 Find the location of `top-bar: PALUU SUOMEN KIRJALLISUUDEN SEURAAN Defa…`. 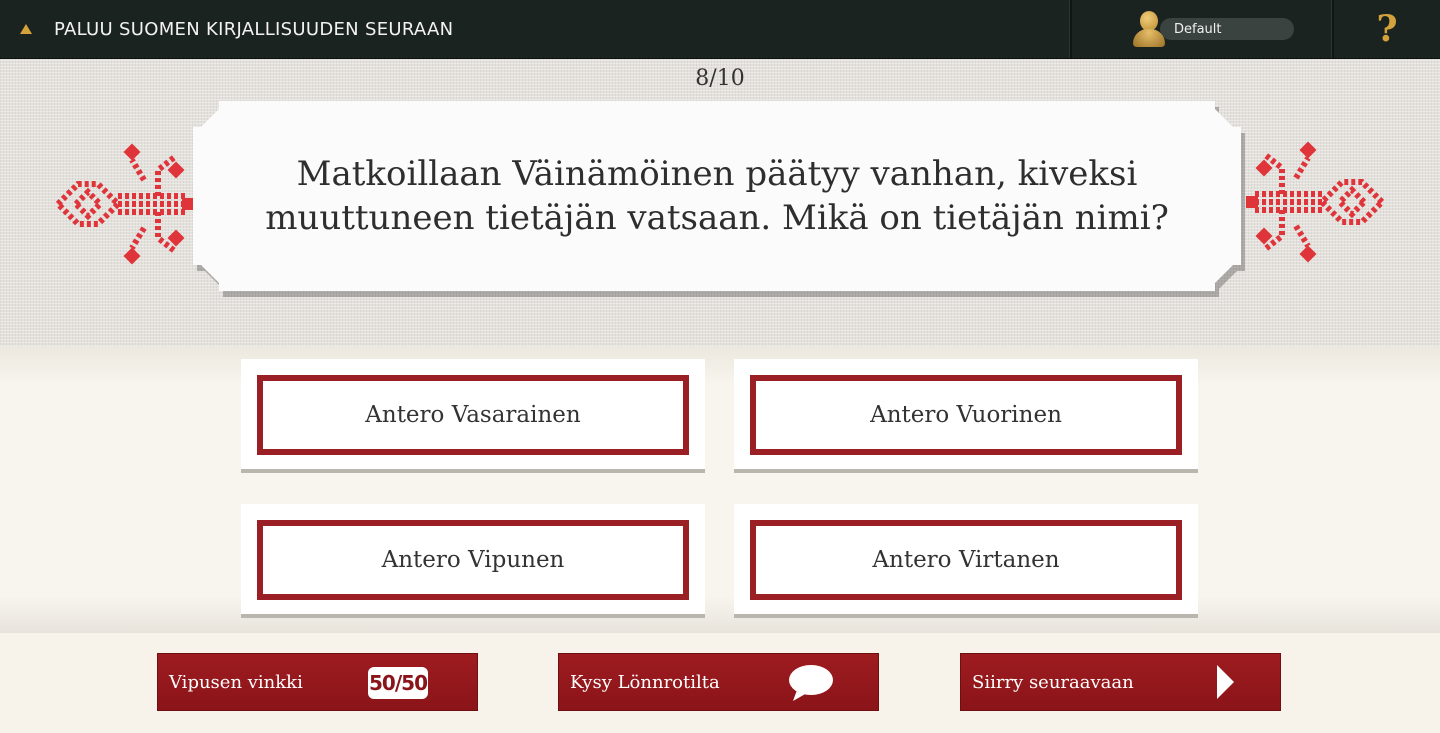

top-bar: PALUU SUOMEN KIRJALLISUUDEN SEURAAN Defa… is located at coordinates (720, 29).